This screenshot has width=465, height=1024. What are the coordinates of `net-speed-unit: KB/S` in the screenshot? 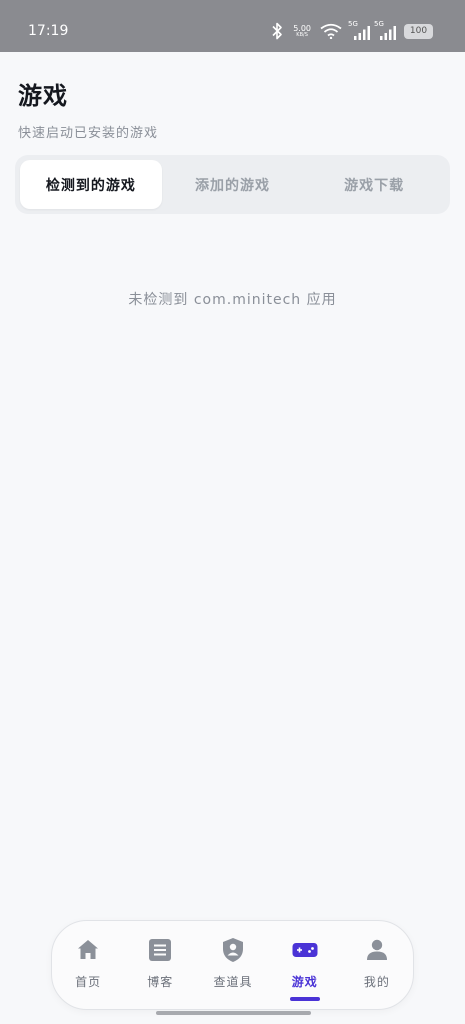 It's located at (302, 34).